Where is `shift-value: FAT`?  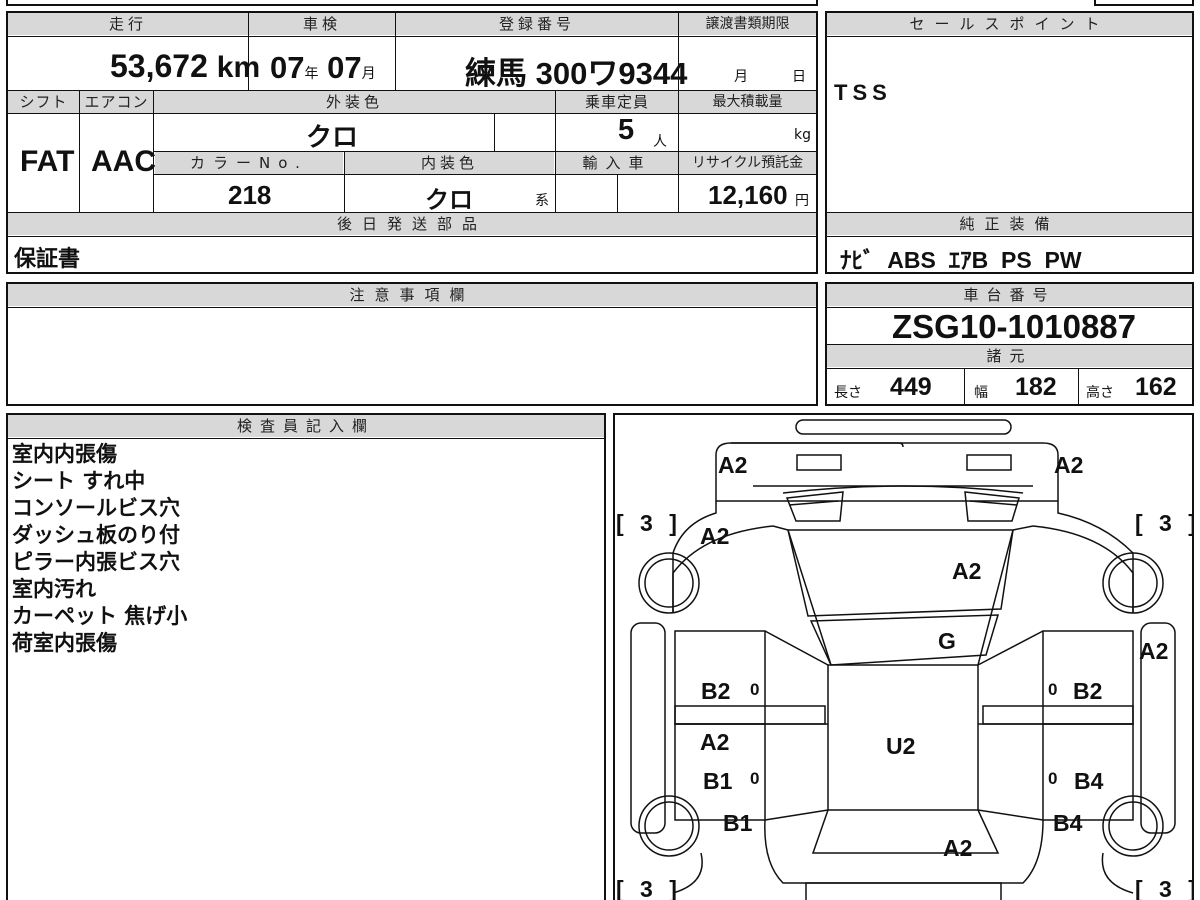 shift-value: FAT is located at coordinates (47, 161).